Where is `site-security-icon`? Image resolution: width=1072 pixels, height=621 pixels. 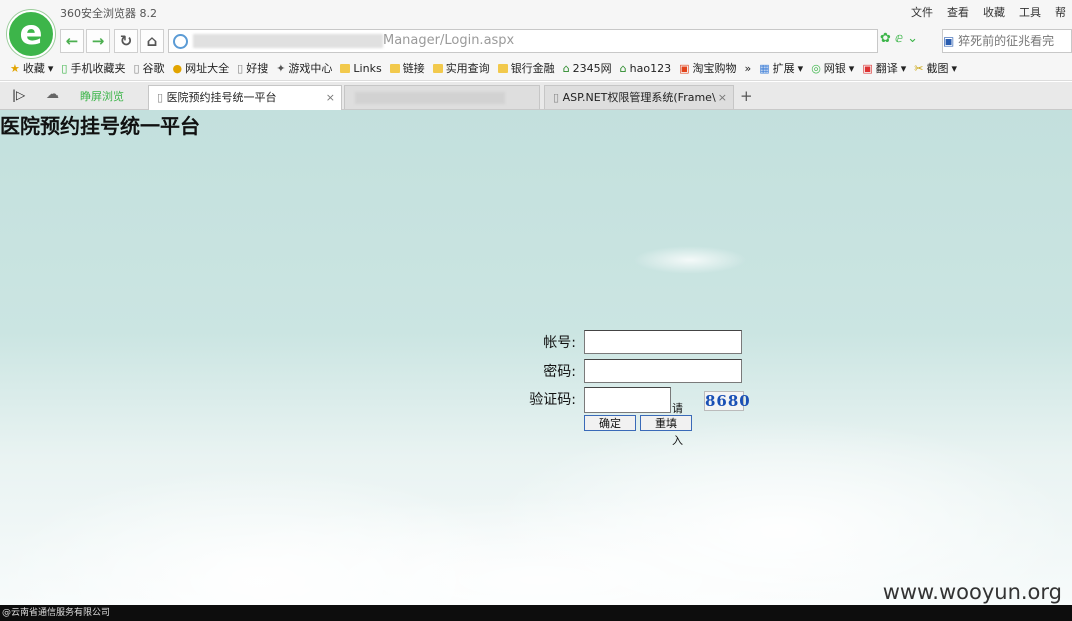
site-security-icon is located at coordinates (180, 41).